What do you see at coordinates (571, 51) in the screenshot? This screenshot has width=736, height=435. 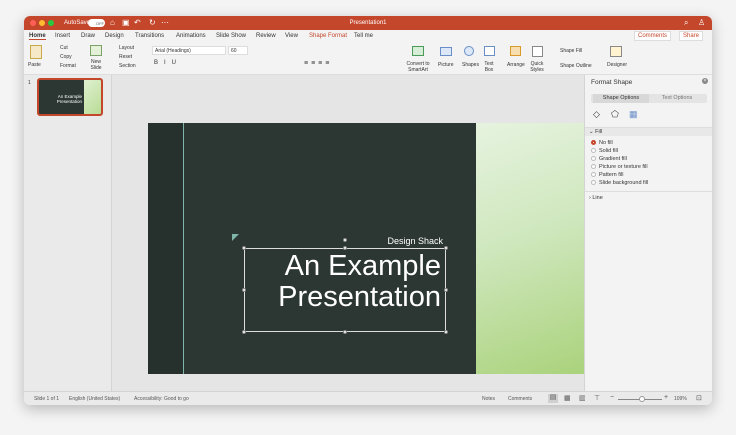 I see `shape-fill-button: Shape Fill` at bounding box center [571, 51].